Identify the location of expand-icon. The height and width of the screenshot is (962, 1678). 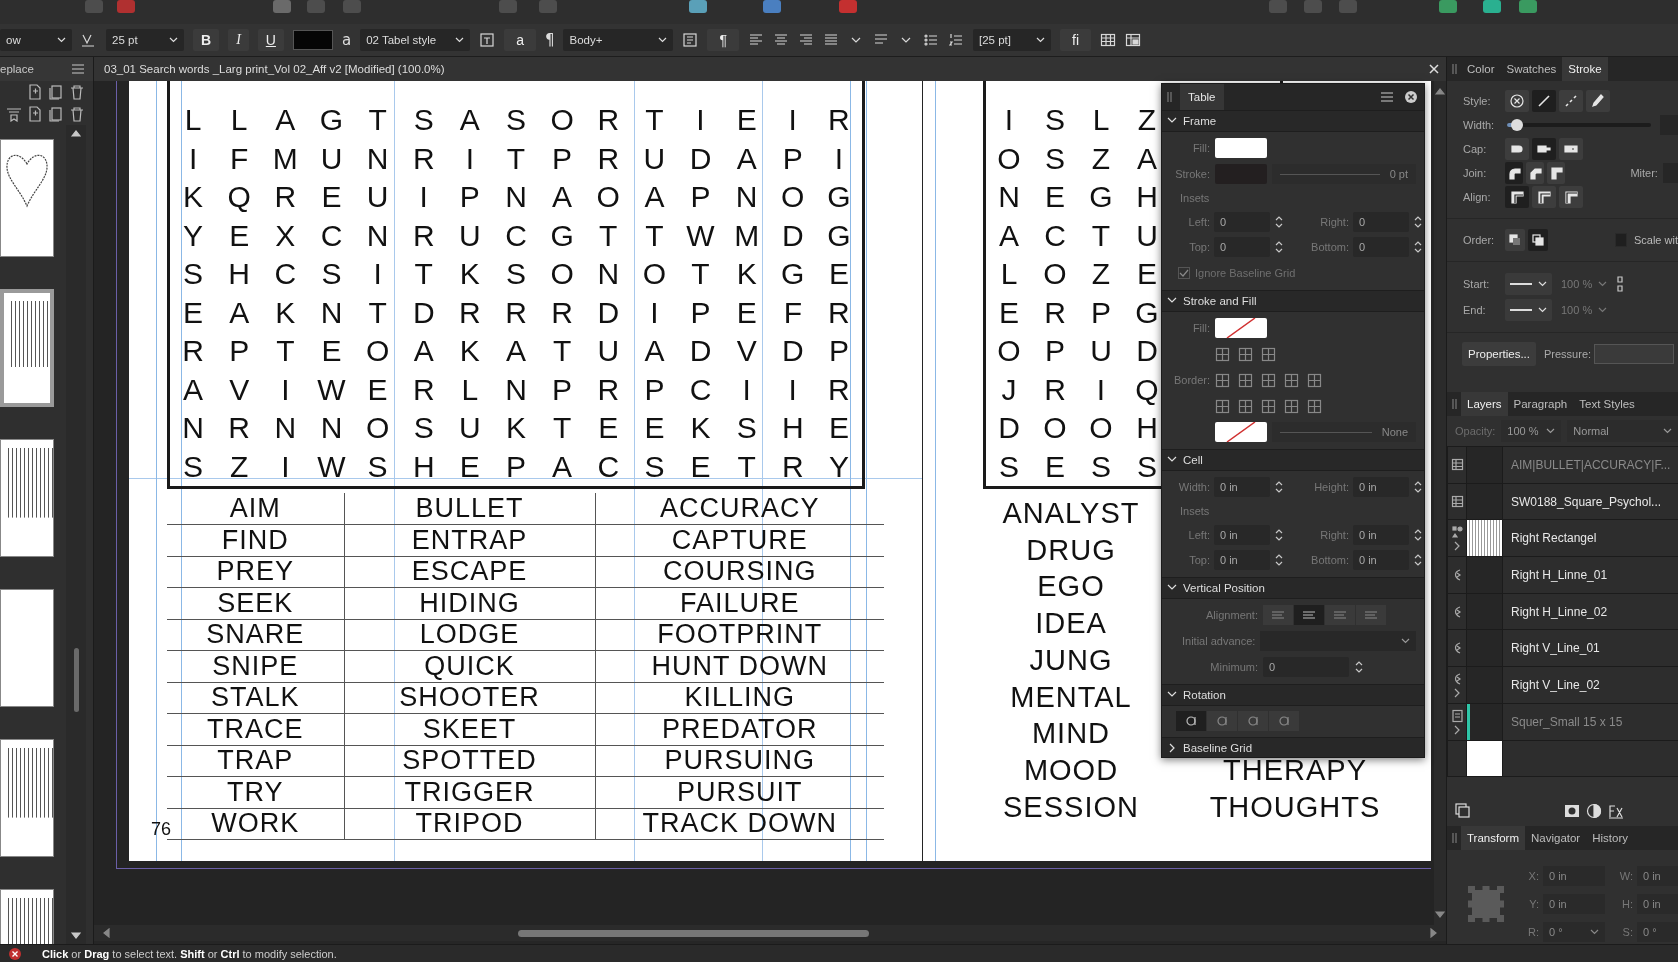
(1457, 546).